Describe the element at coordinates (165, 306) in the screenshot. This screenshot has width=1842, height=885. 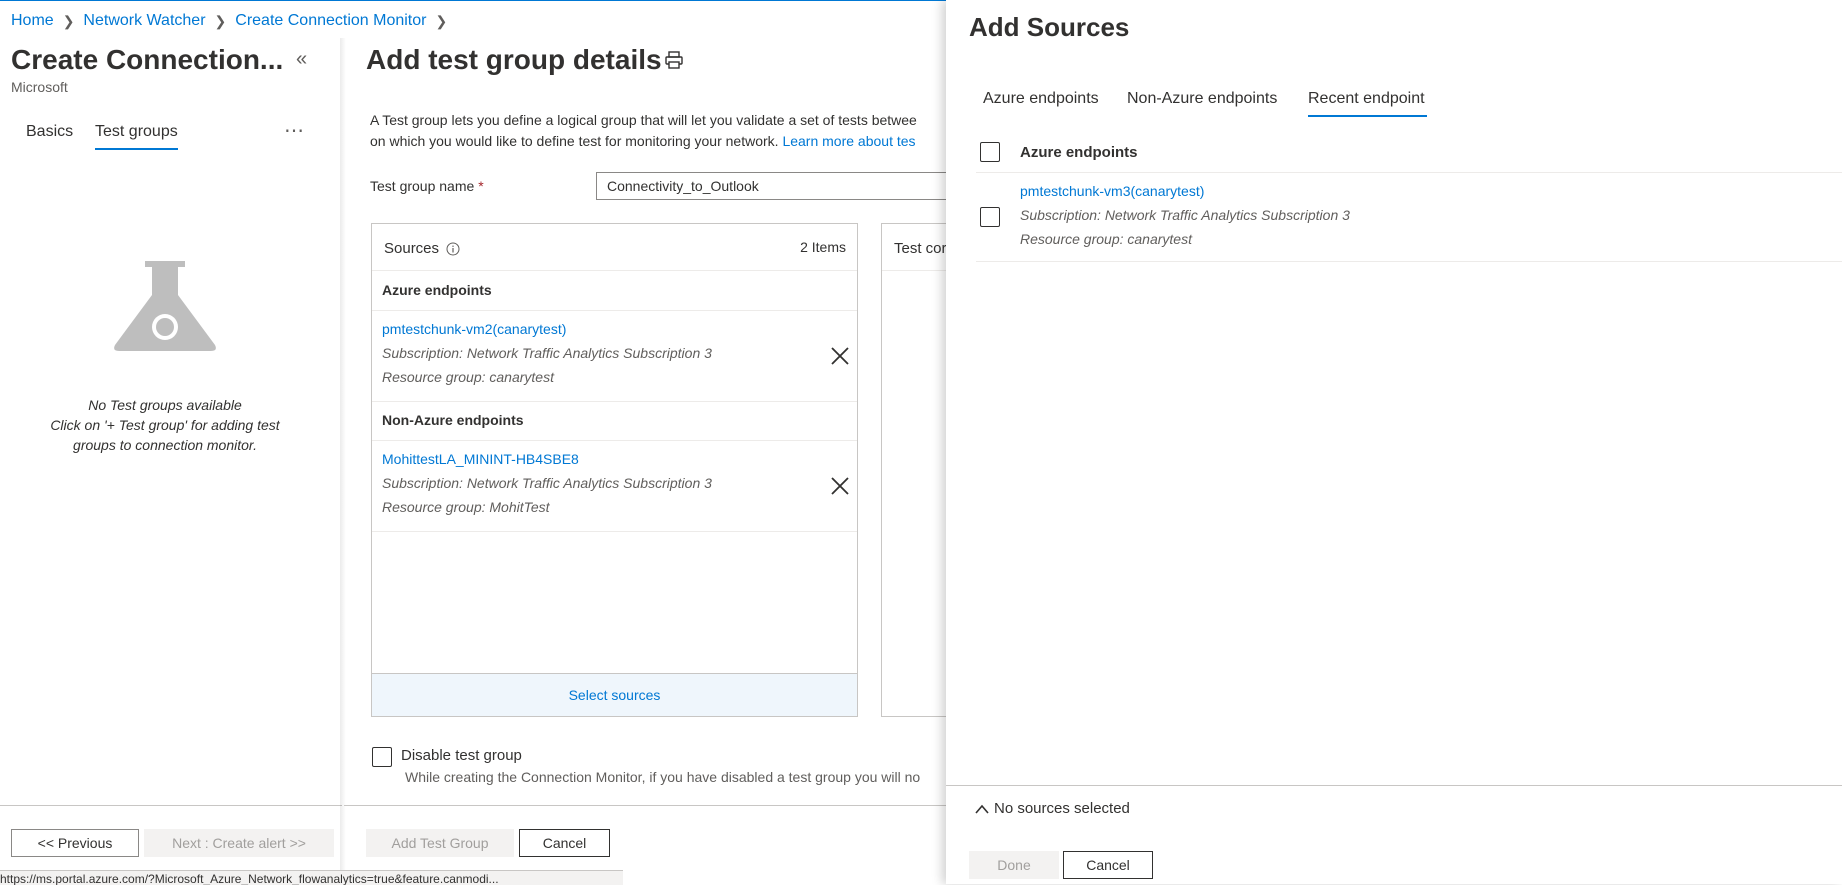
I see `flask-icon` at that location.